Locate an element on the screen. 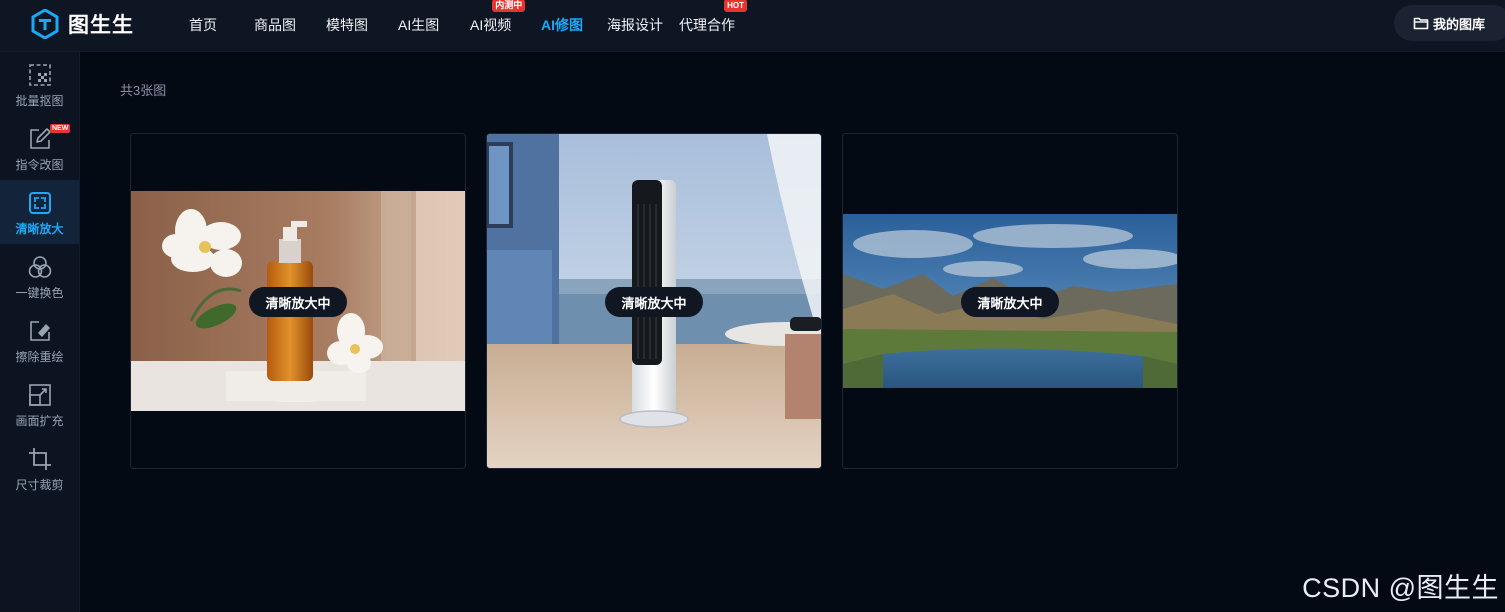  my-gallery-label: 我的图库 is located at coordinates (1458, 24).